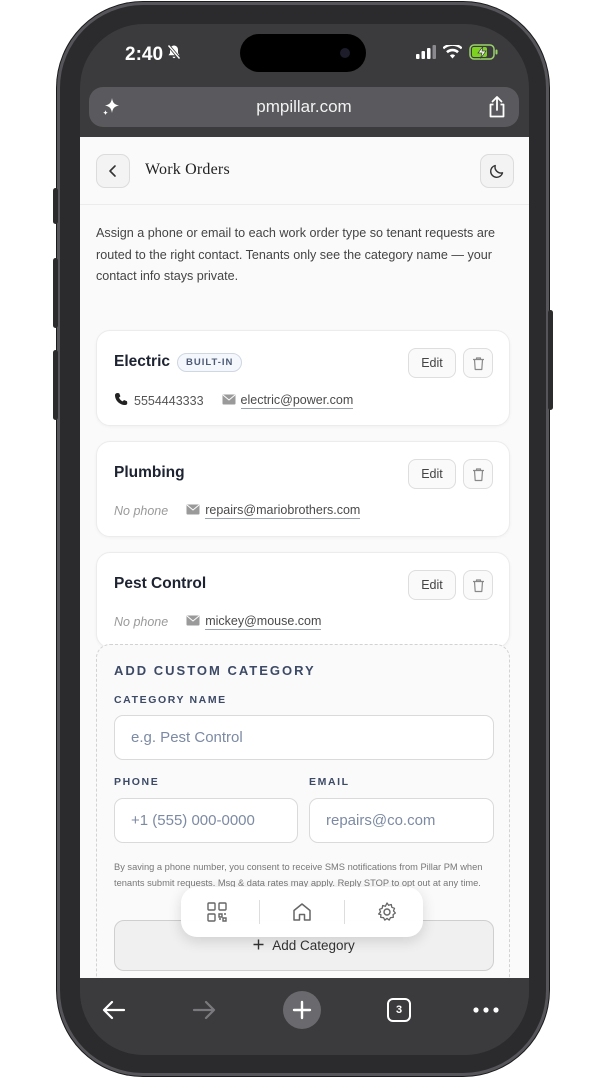 Image resolution: width=607 pixels, height=1080 pixels. Describe the element at coordinates (160, 583) in the screenshot. I see `category-name: Pest Control` at that location.